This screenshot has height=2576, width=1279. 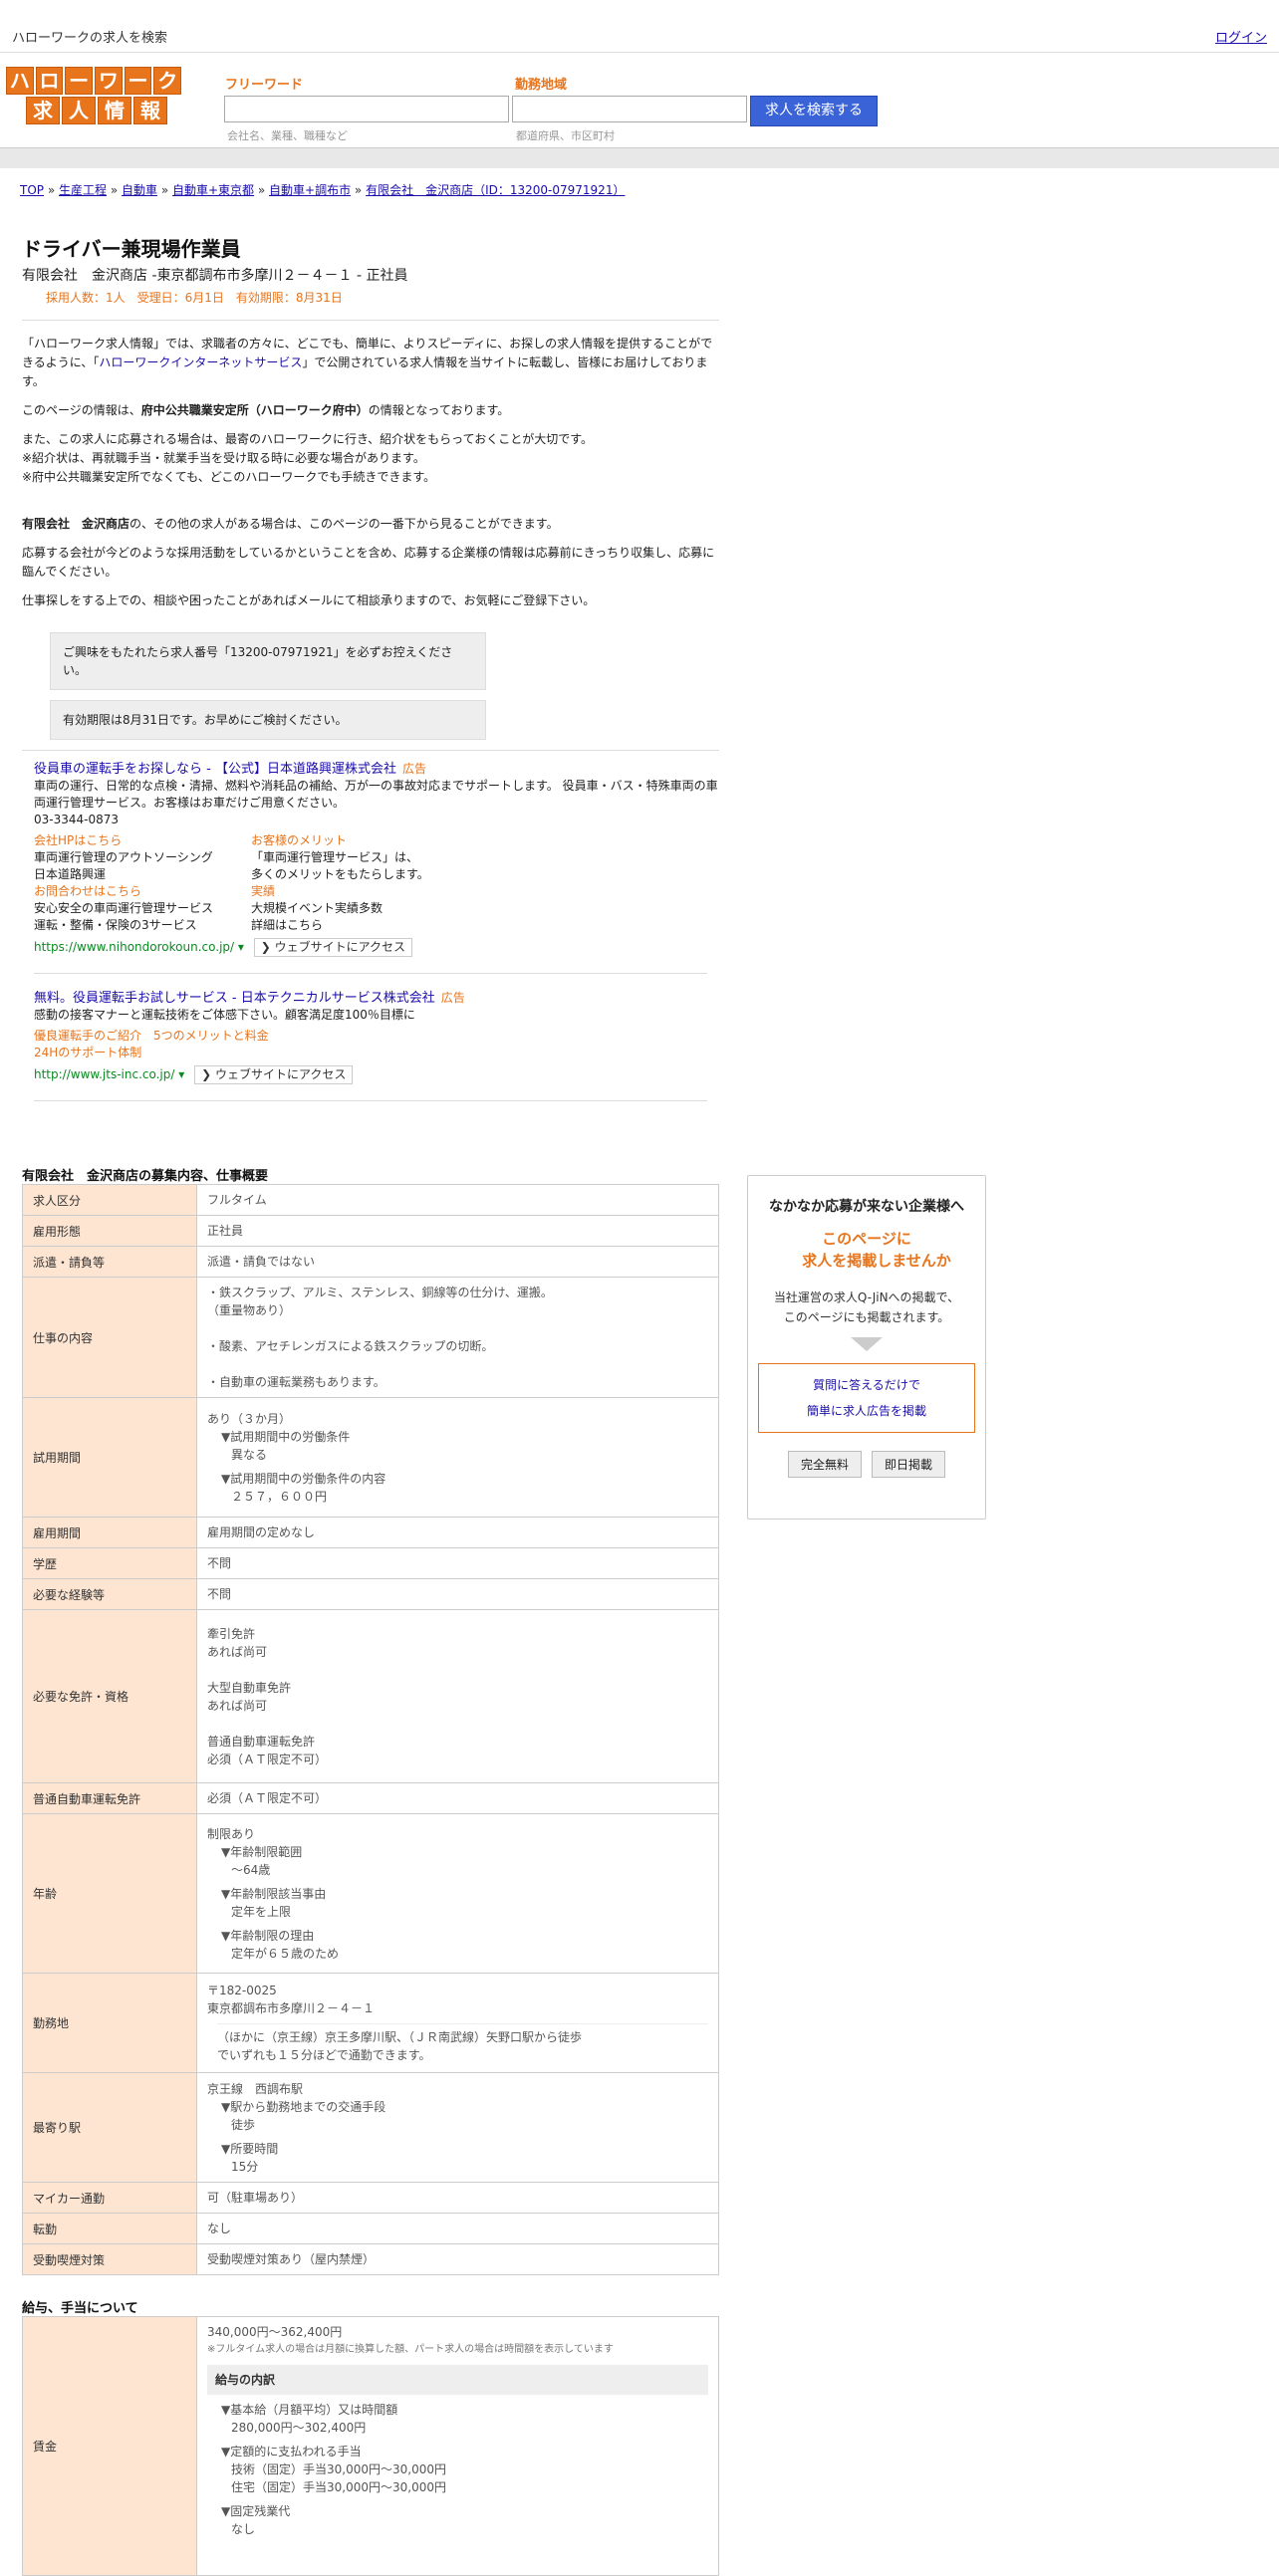 What do you see at coordinates (104, 1074) in the screenshot?
I see `ad-url: http://www.jts-inc.co.jp/` at bounding box center [104, 1074].